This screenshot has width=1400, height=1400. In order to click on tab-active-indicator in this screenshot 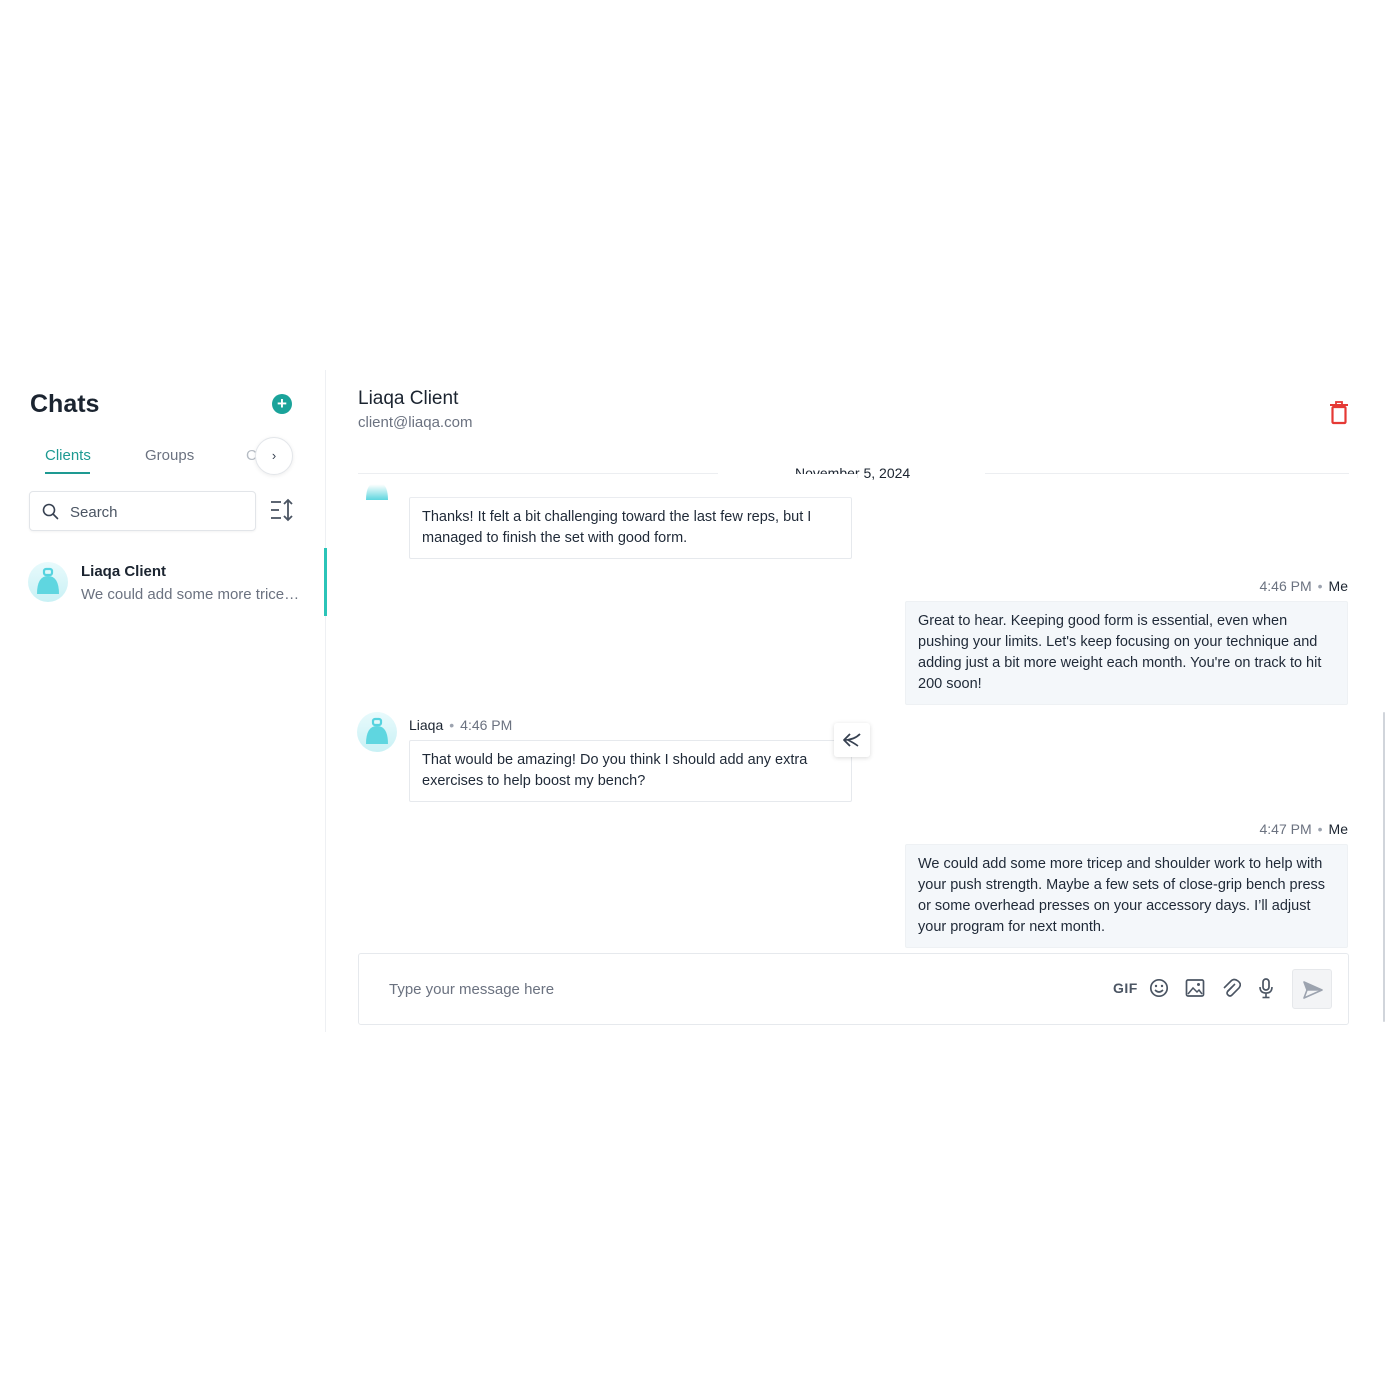, I will do `click(67, 473)`.